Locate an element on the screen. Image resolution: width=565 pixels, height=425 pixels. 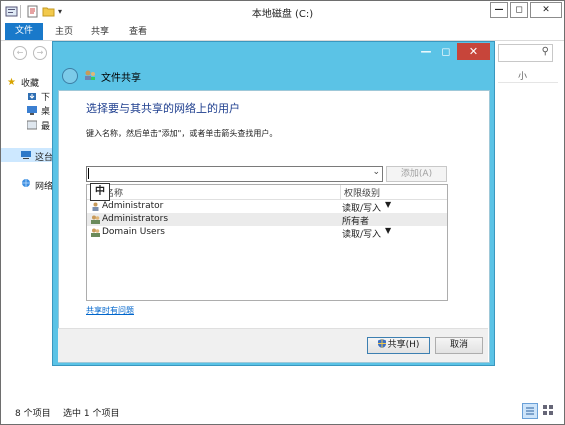
column-header-partial-label: 小 is located at coordinates (523, 77).